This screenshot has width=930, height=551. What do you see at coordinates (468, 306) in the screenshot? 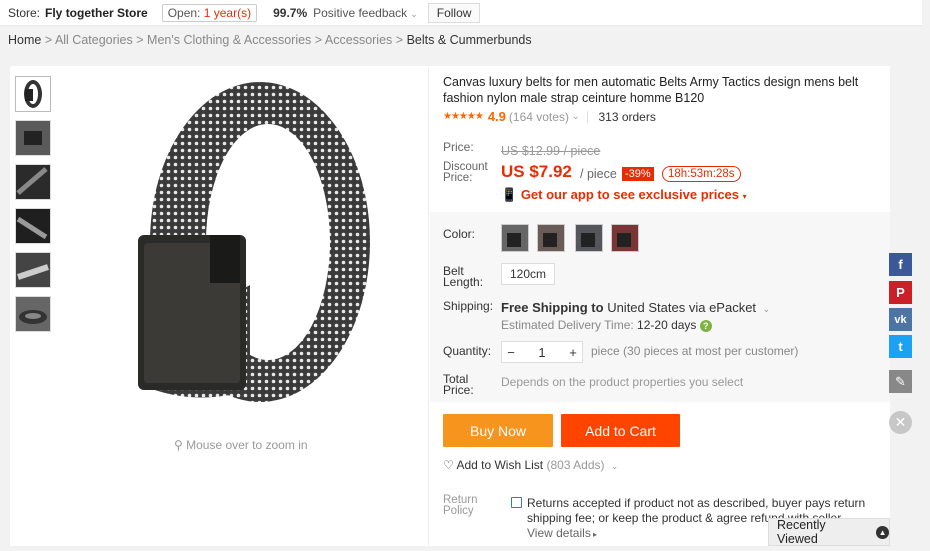
I see `shipping-label: Shipping:` at bounding box center [468, 306].